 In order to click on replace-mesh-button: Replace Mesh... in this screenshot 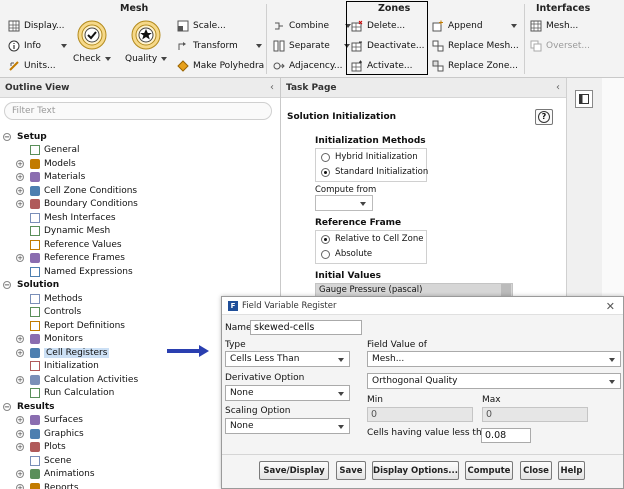, I will do `click(475, 46)`.